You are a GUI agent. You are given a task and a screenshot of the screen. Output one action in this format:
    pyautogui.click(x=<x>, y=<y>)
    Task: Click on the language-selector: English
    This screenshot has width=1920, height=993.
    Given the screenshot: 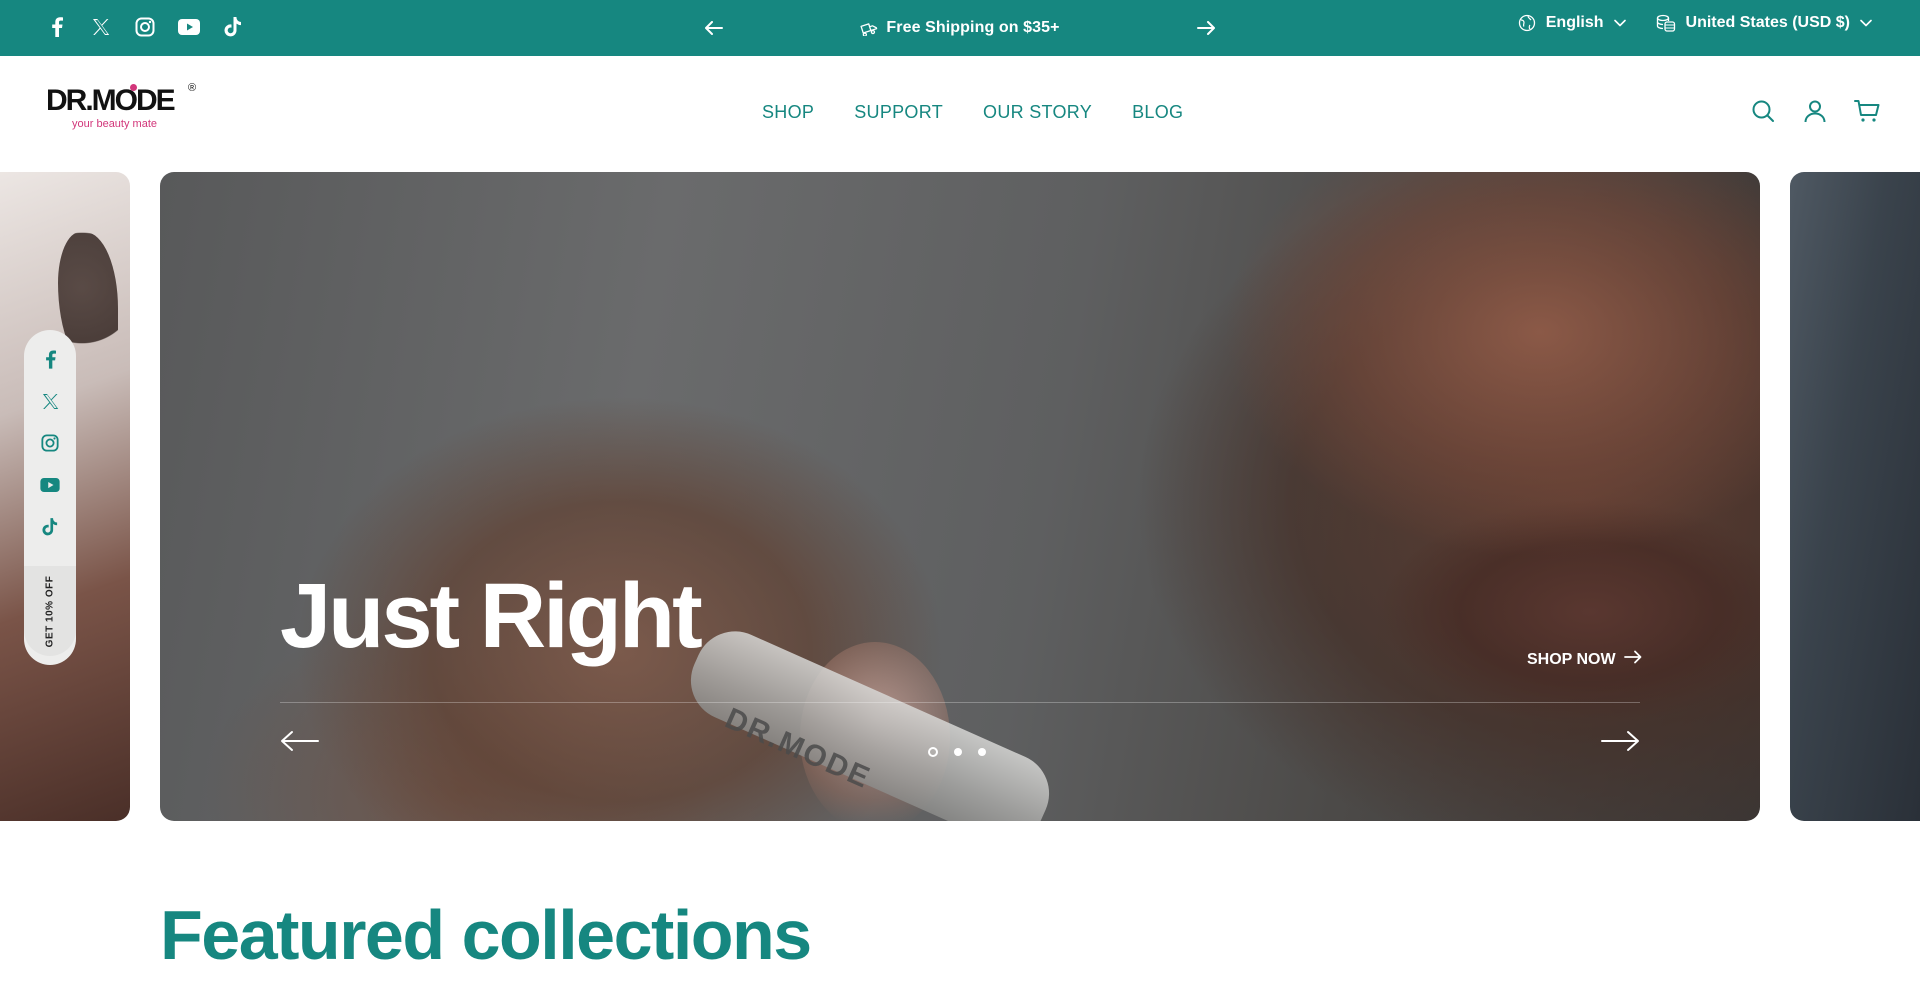 What is the action you would take?
    pyautogui.click(x=1572, y=23)
    